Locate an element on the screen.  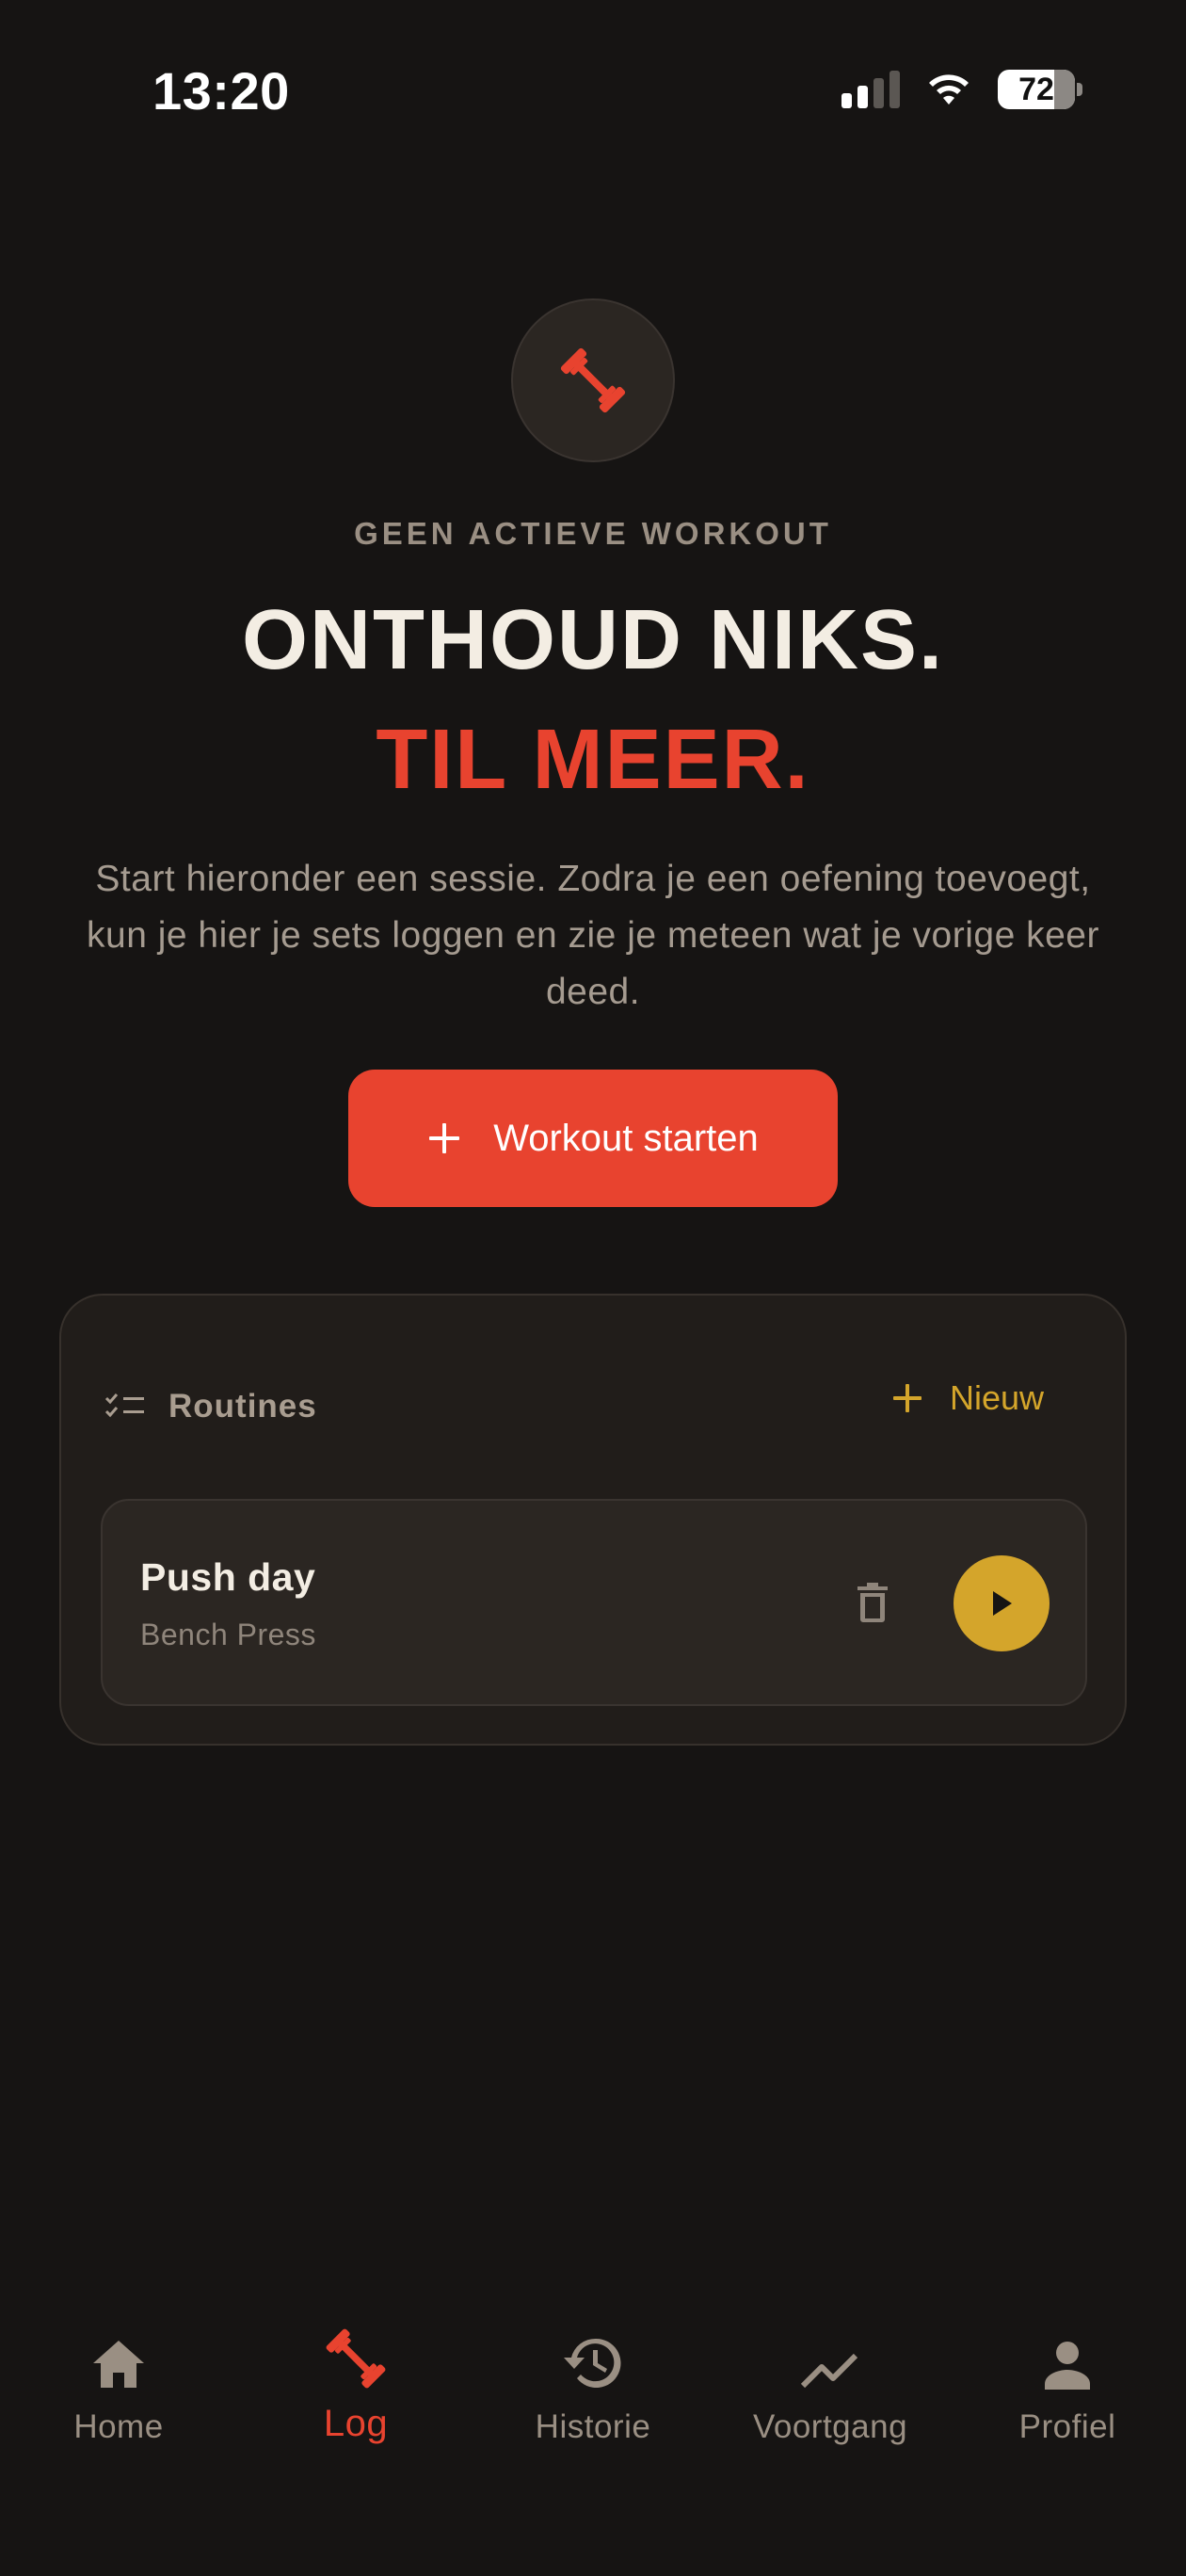
new-routine-label: Nieuw is located at coordinates (996, 1397).